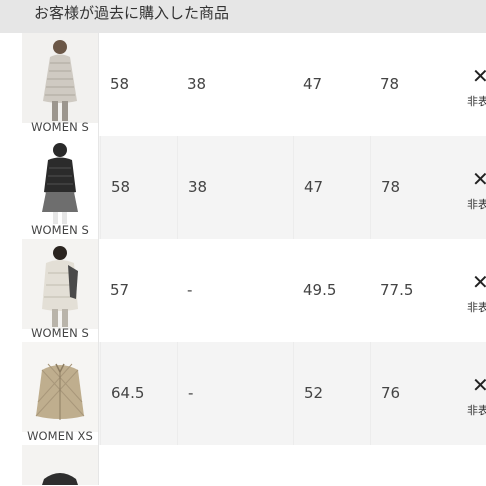 The image size is (486, 486). I want to click on product-image, so click(60, 465).